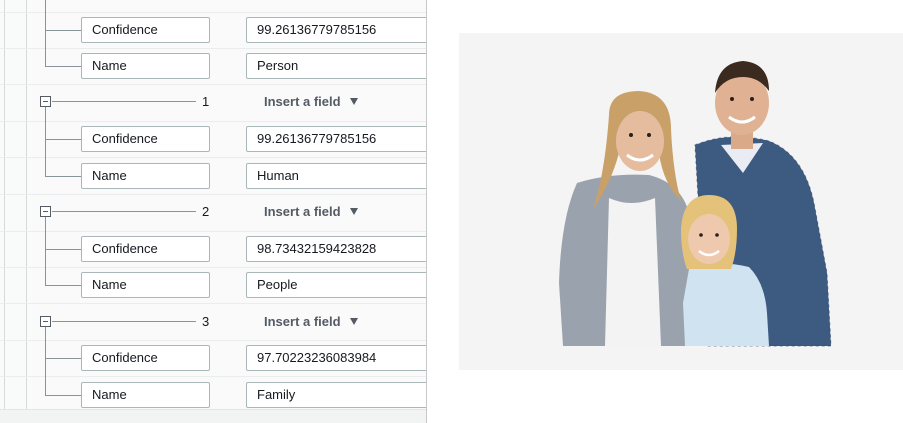 The width and height of the screenshot is (903, 423). Describe the element at coordinates (336, 66) in the screenshot. I see `field-value-input: Person` at that location.